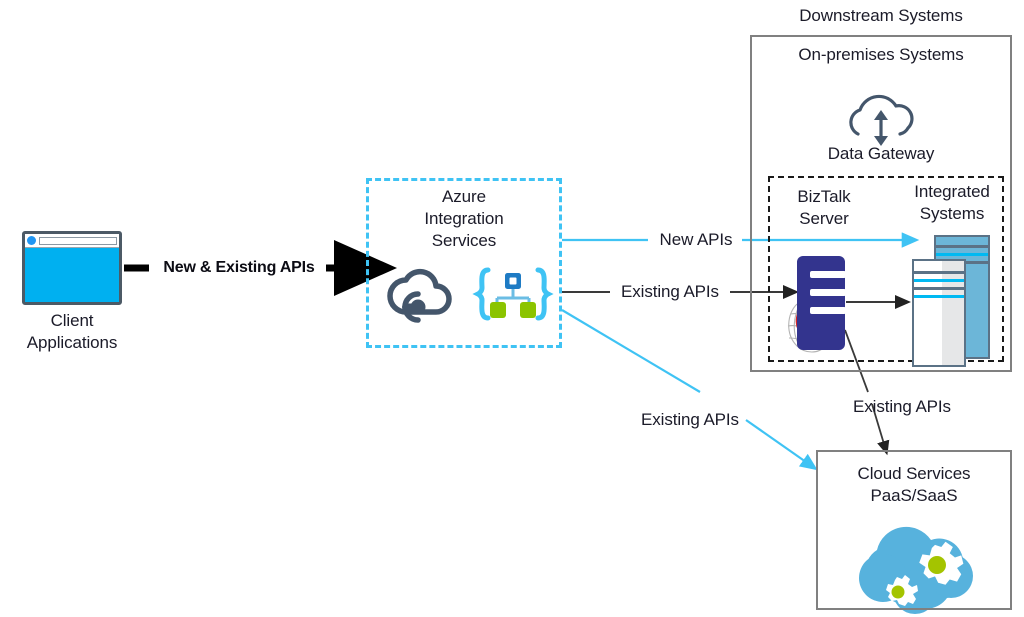 The width and height of the screenshot is (1024, 617). Describe the element at coordinates (696, 239) in the screenshot. I see `connector-label-new-apis: New APIs` at that location.